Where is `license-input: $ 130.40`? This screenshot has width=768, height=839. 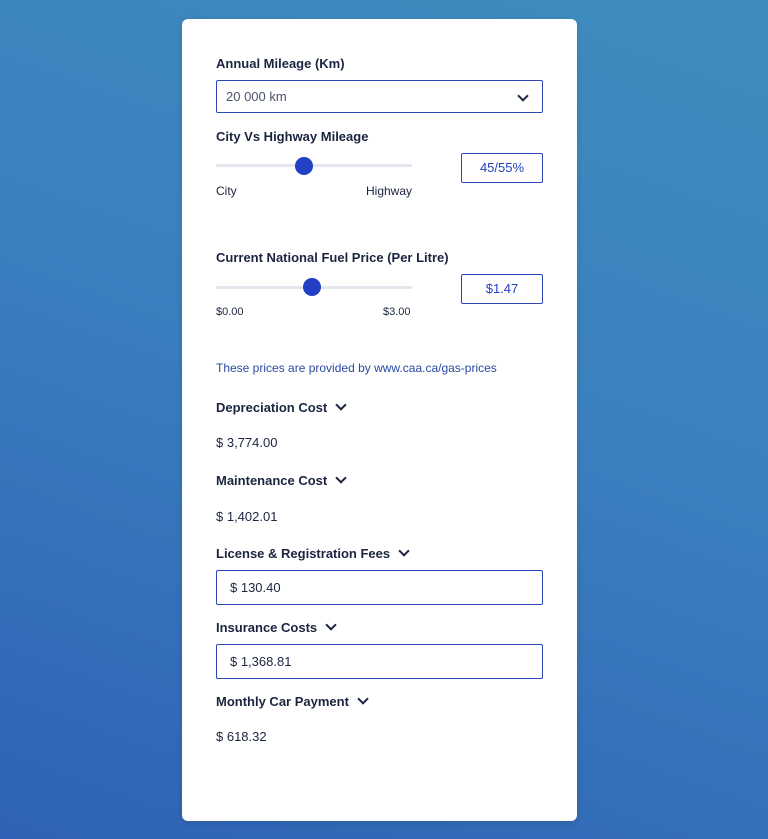 license-input: $ 130.40 is located at coordinates (379, 587).